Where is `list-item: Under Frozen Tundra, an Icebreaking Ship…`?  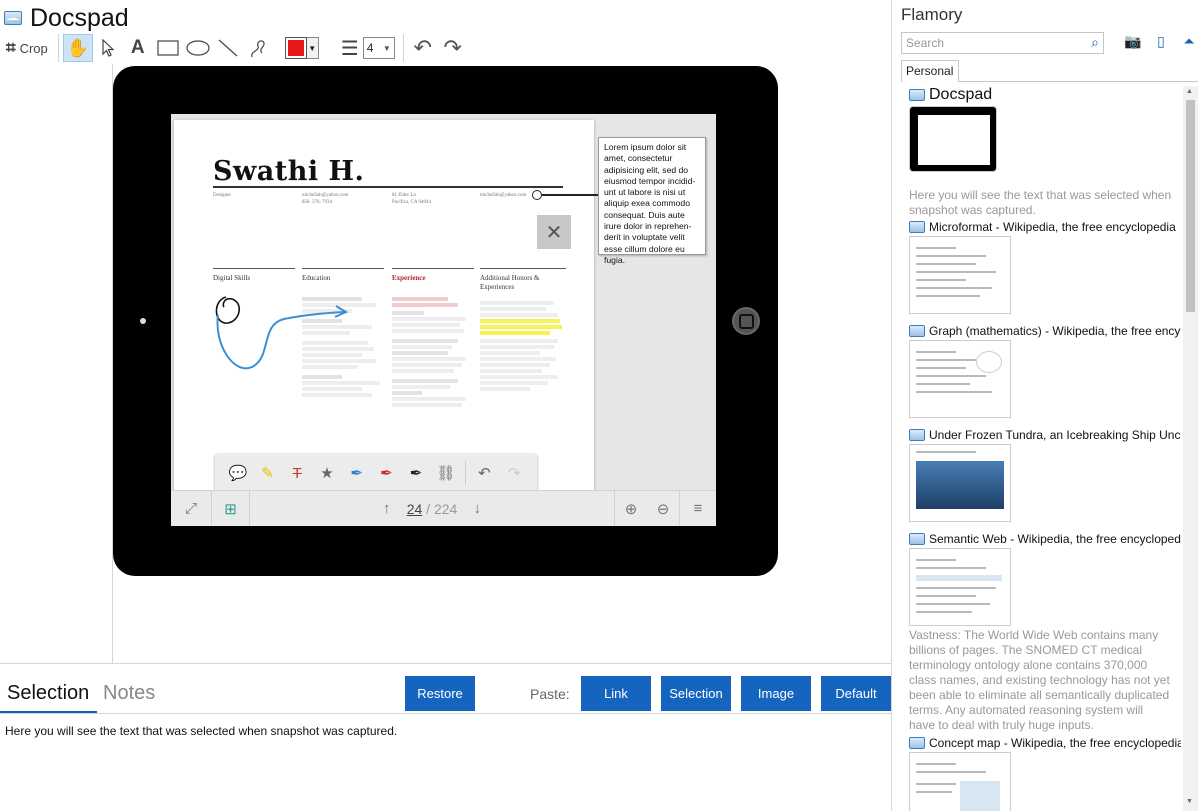
list-item: Under Frozen Tundra, an Icebreaking Ship… is located at coordinates (1045, 475).